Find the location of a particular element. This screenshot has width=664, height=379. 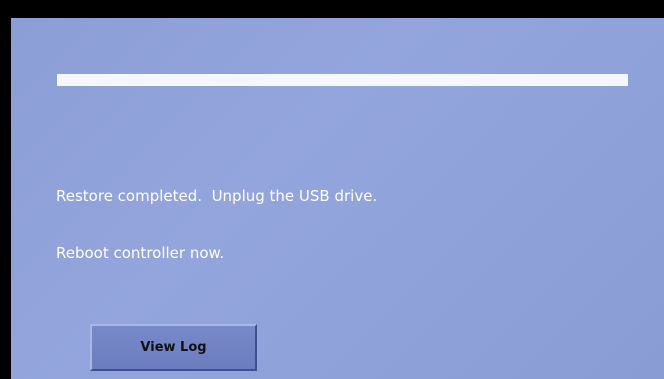

view-log-button-label: View Log is located at coordinates (173, 347).